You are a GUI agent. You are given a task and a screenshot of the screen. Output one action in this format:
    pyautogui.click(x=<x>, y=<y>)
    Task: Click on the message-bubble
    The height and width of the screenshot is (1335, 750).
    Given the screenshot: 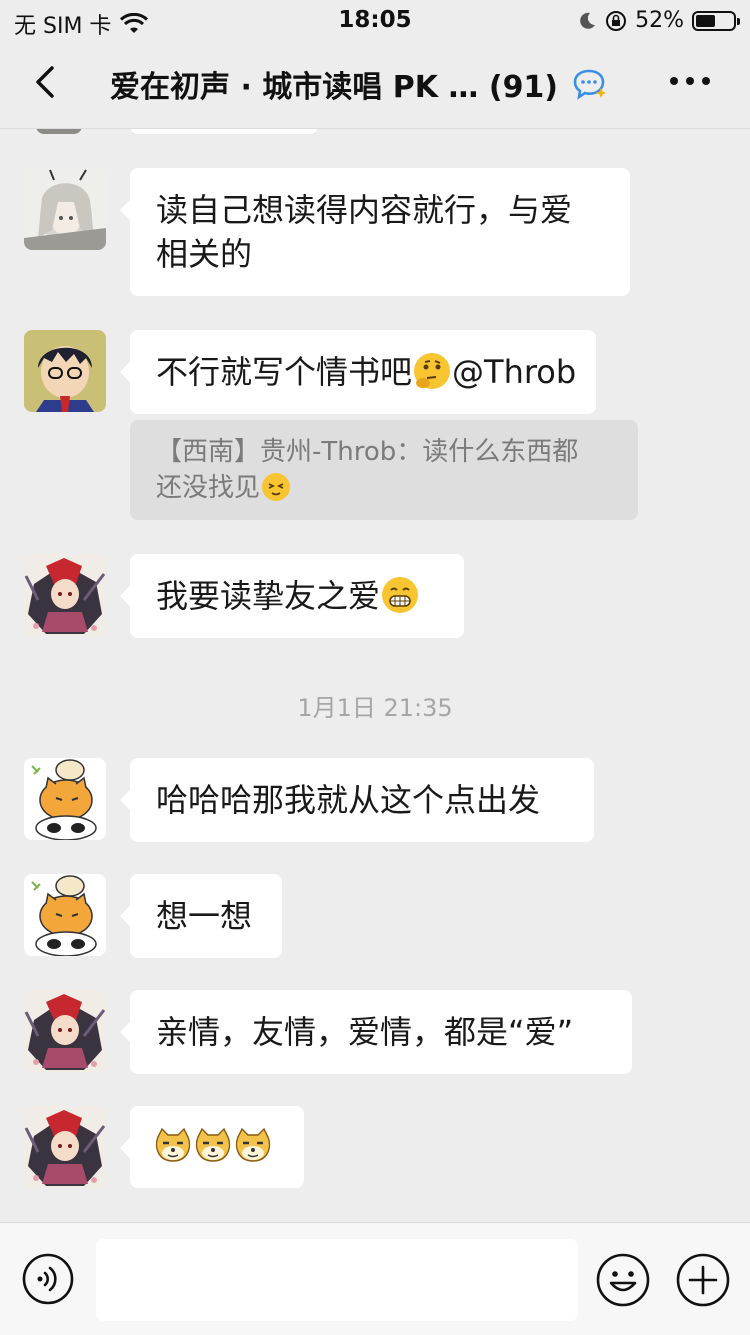 What is the action you would take?
    pyautogui.click(x=212, y=1147)
    